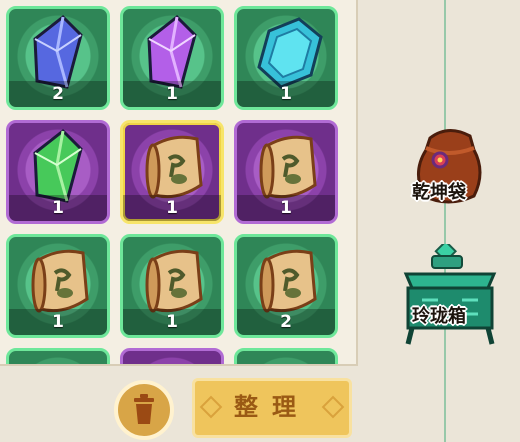 Image resolution: width=520 pixels, height=442 pixels. Describe the element at coordinates (211, 407) in the screenshot. I see `left-ornament` at that location.